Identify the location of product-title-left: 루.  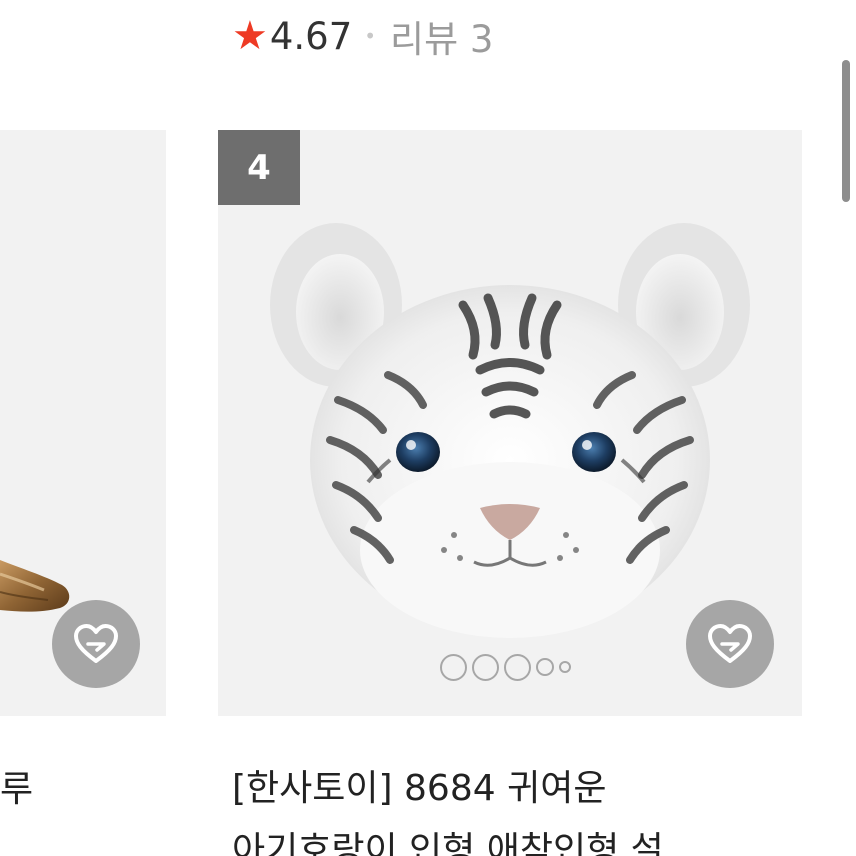
(60, 786).